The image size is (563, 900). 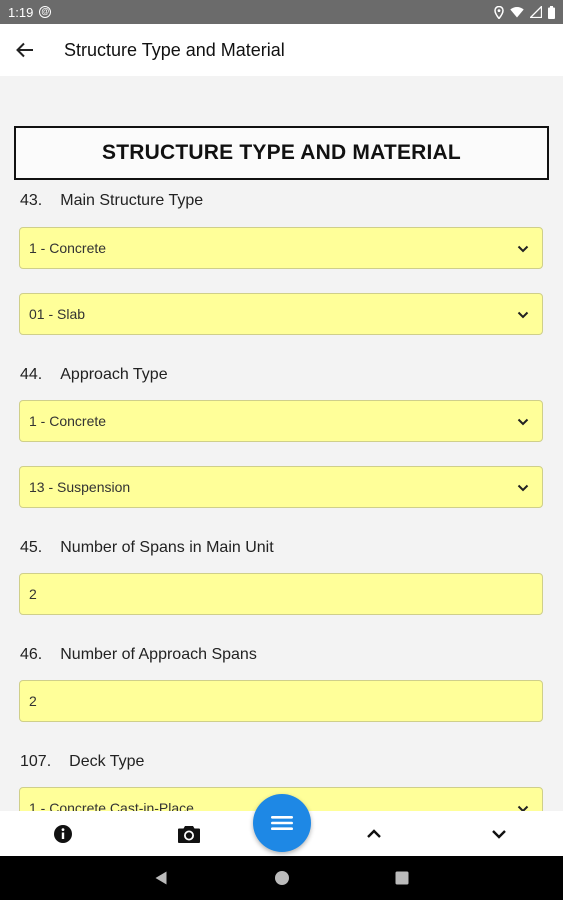 I want to click on section-header: STRUCTURE TYPE AND MATERIAL, so click(x=281, y=153).